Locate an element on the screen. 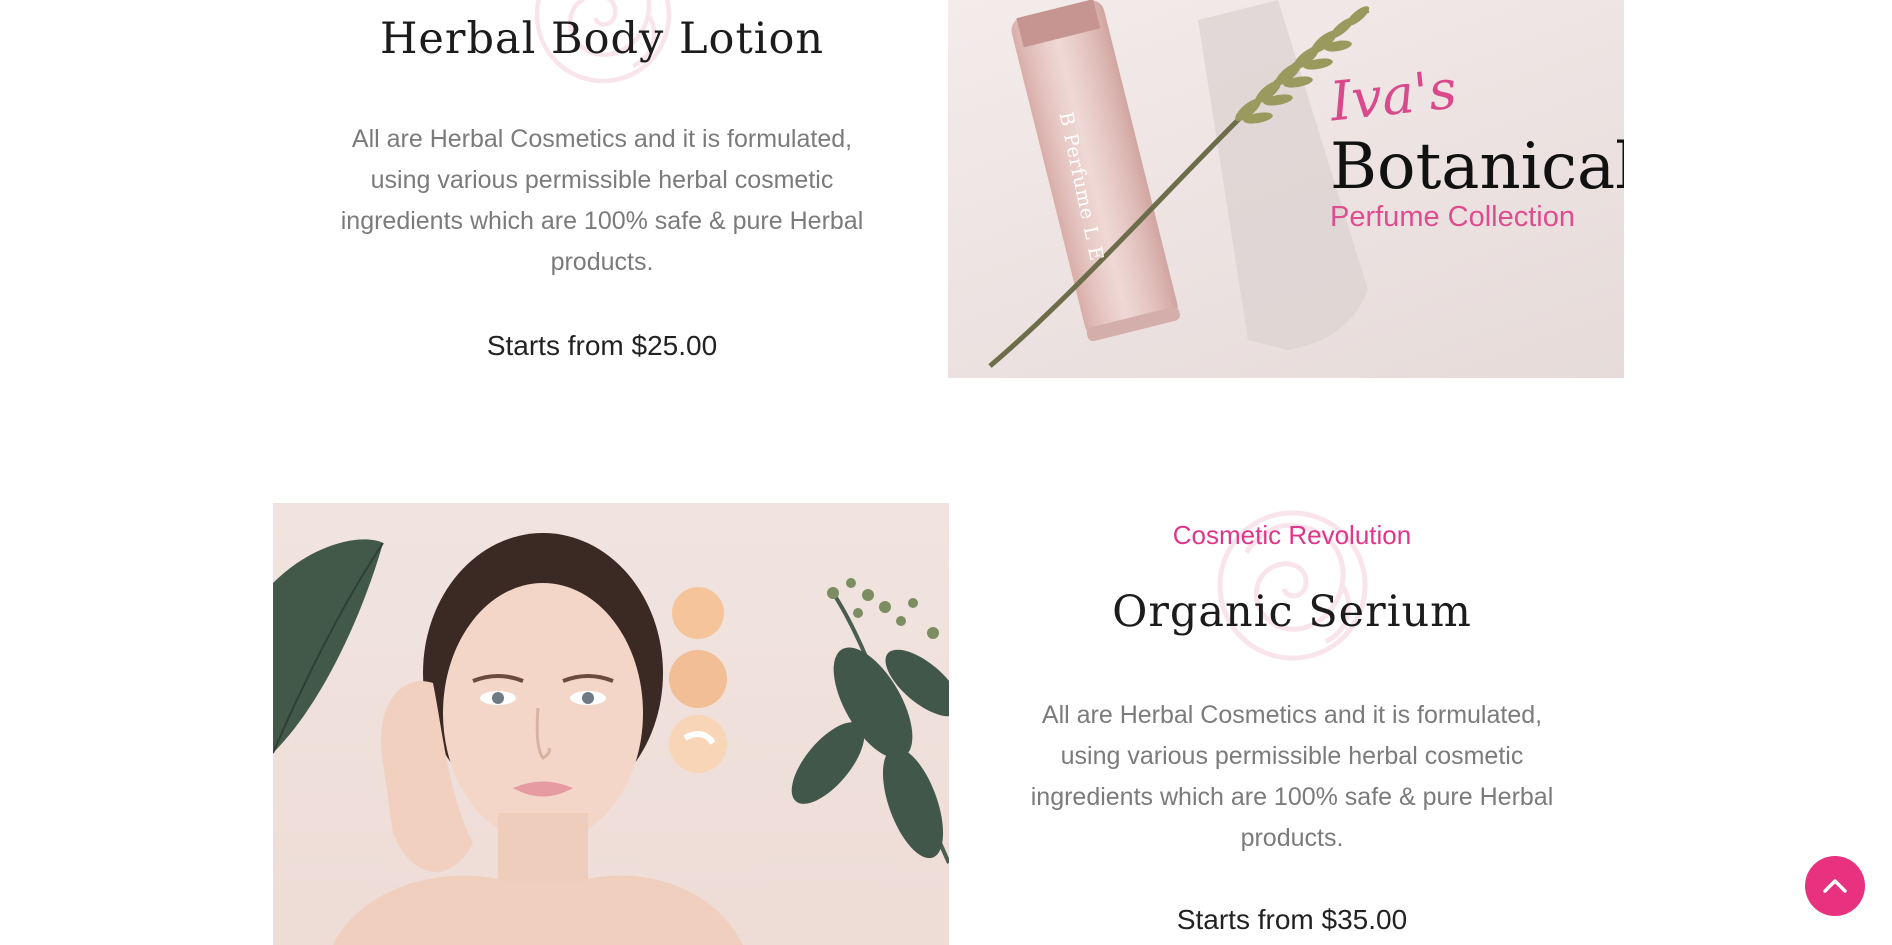 The width and height of the screenshot is (1892, 945). product-title: Organic Serium is located at coordinates (1292, 612).